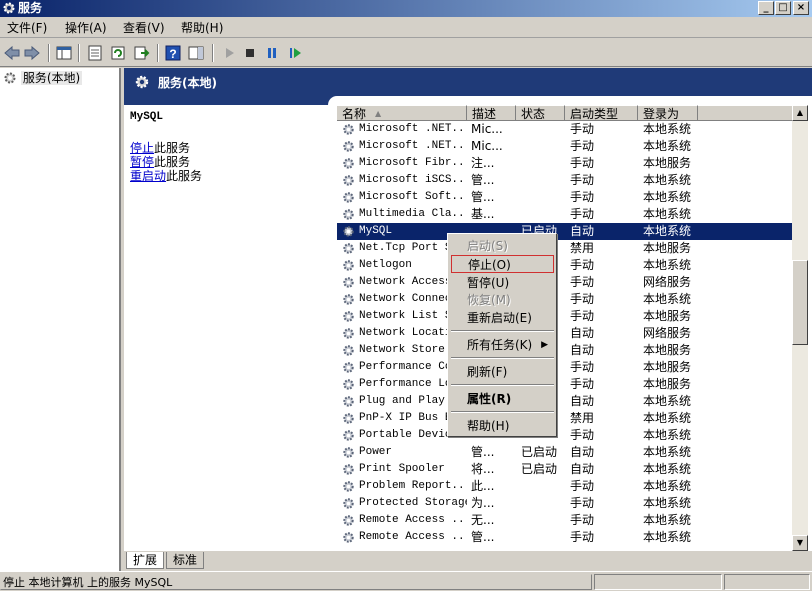 The width and height of the screenshot is (812, 591). I want to click on table-row: Network Store ... 自动 本地服务, so click(564, 350).